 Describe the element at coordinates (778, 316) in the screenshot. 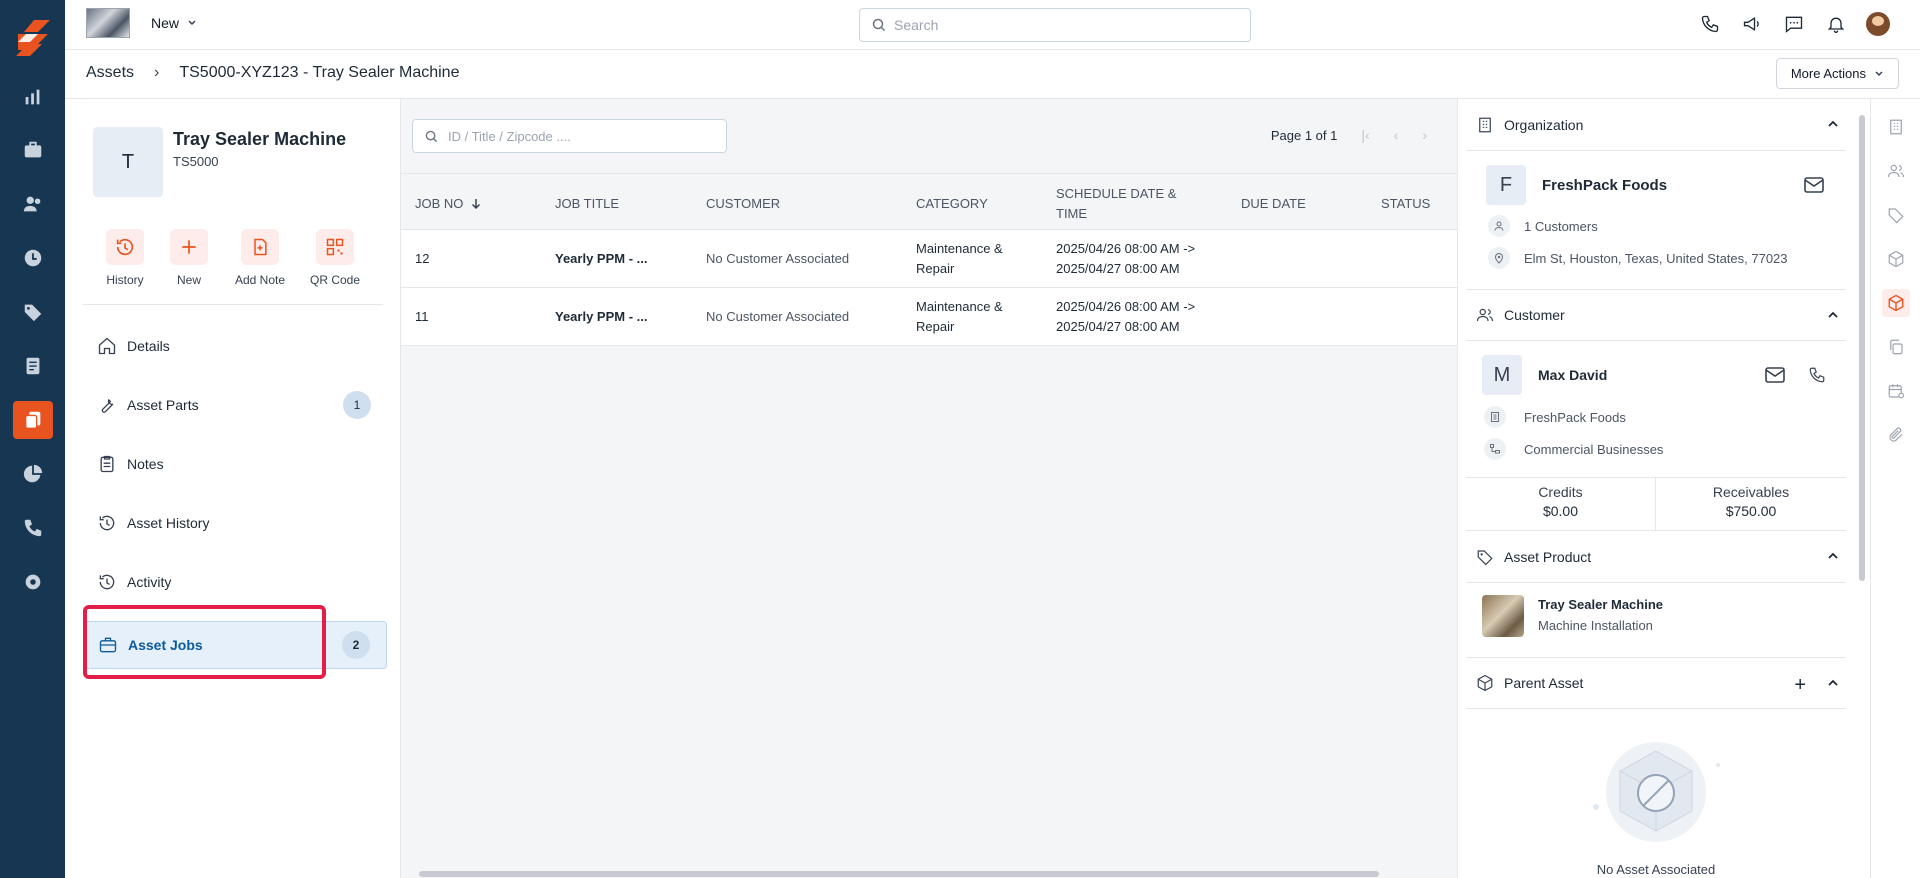

I see `cell-customer: No Customer Associated` at that location.